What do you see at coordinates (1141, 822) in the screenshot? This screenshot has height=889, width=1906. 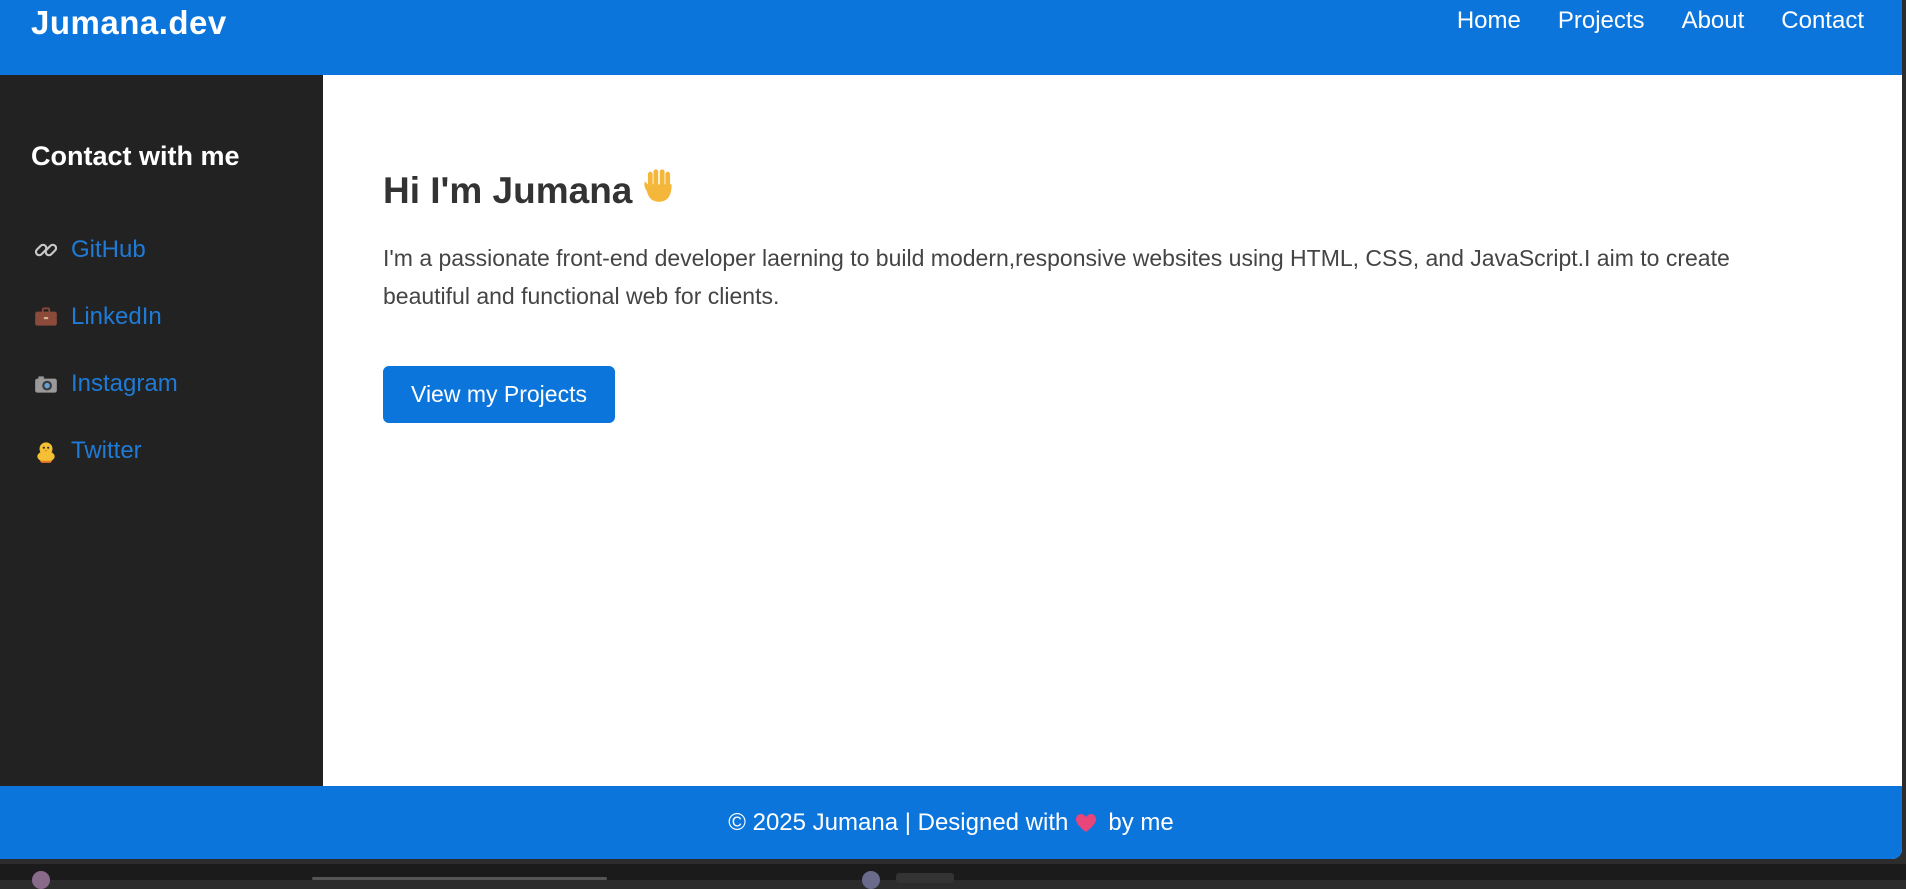 I see `footer-suffix: by me` at bounding box center [1141, 822].